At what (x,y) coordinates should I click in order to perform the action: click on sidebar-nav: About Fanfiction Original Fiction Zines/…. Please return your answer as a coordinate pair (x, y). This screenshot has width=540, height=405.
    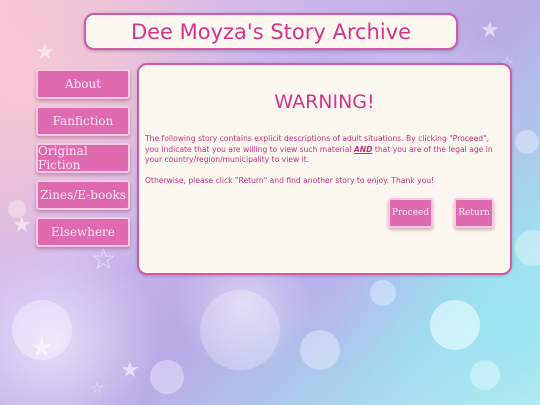
    Looking at the image, I should click on (83, 161).